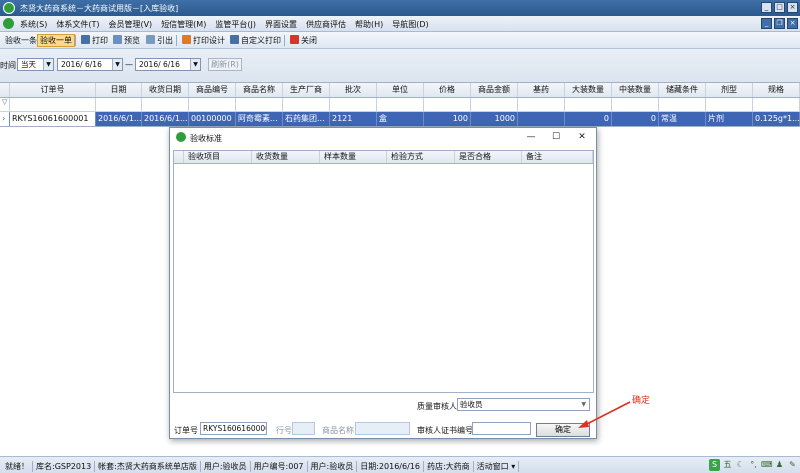  Describe the element at coordinates (497, 466) in the screenshot. I see `active-window-menu: 活动窗口 ▾` at that location.